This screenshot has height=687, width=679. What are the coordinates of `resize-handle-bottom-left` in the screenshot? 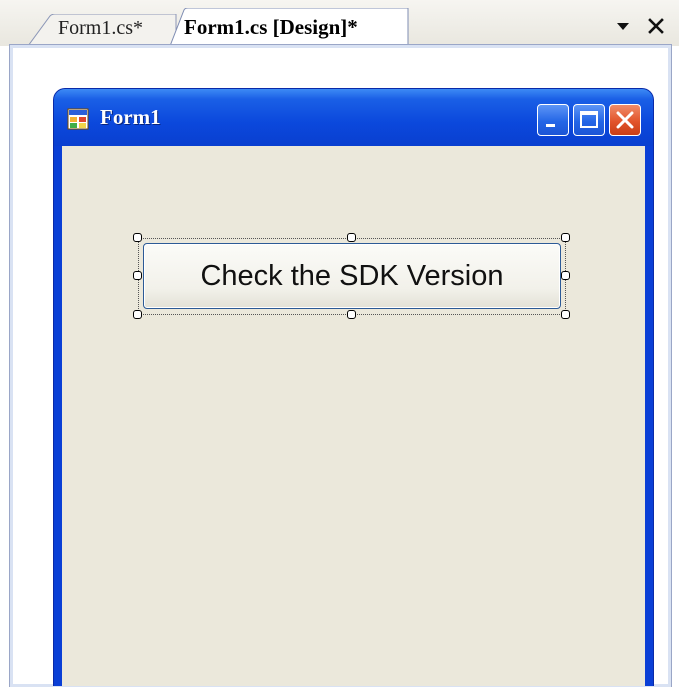 It's located at (137, 314).